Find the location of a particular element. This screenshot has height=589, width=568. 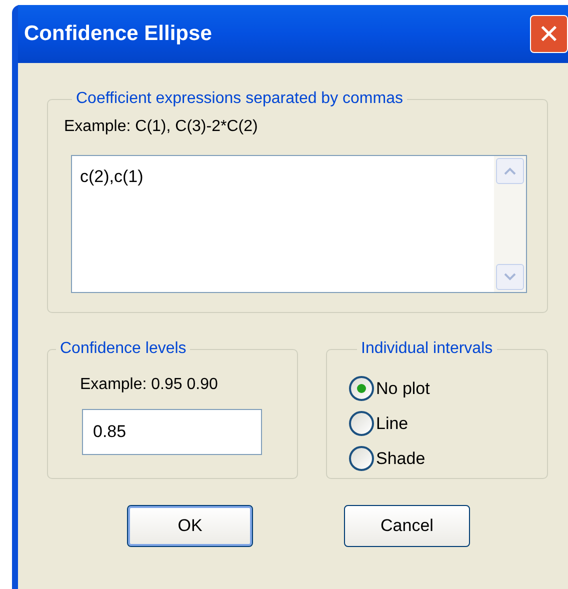

group-legend: Coefficient expressions separated by commas is located at coordinates (239, 99).